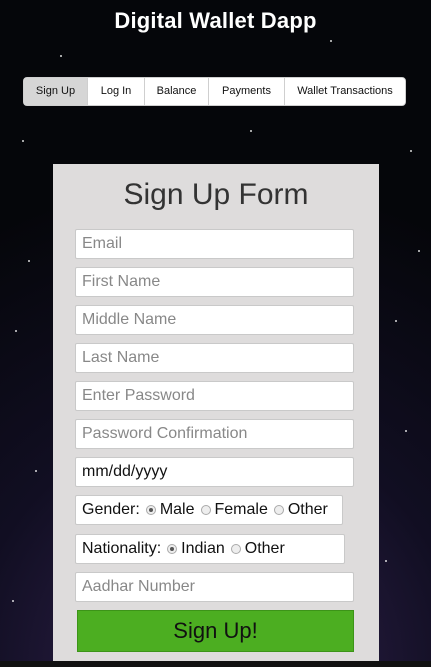  I want to click on gender-label: Gender:, so click(111, 509).